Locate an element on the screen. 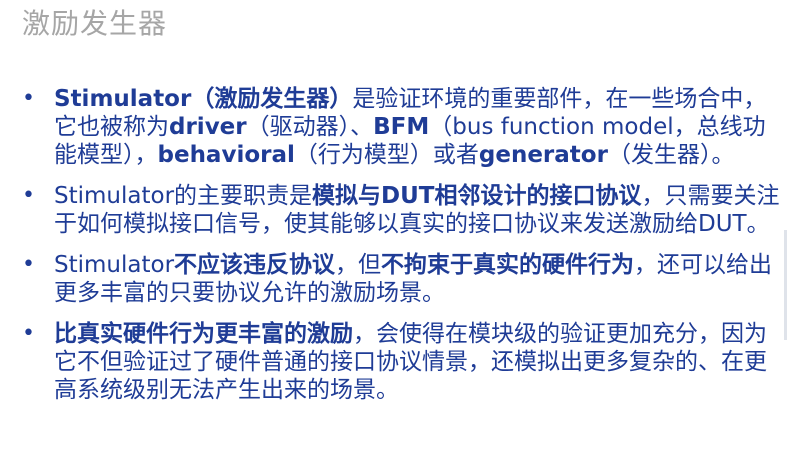 This screenshot has height=470, width=787. bold-text: 不应该违反协议 is located at coordinates (255, 265).